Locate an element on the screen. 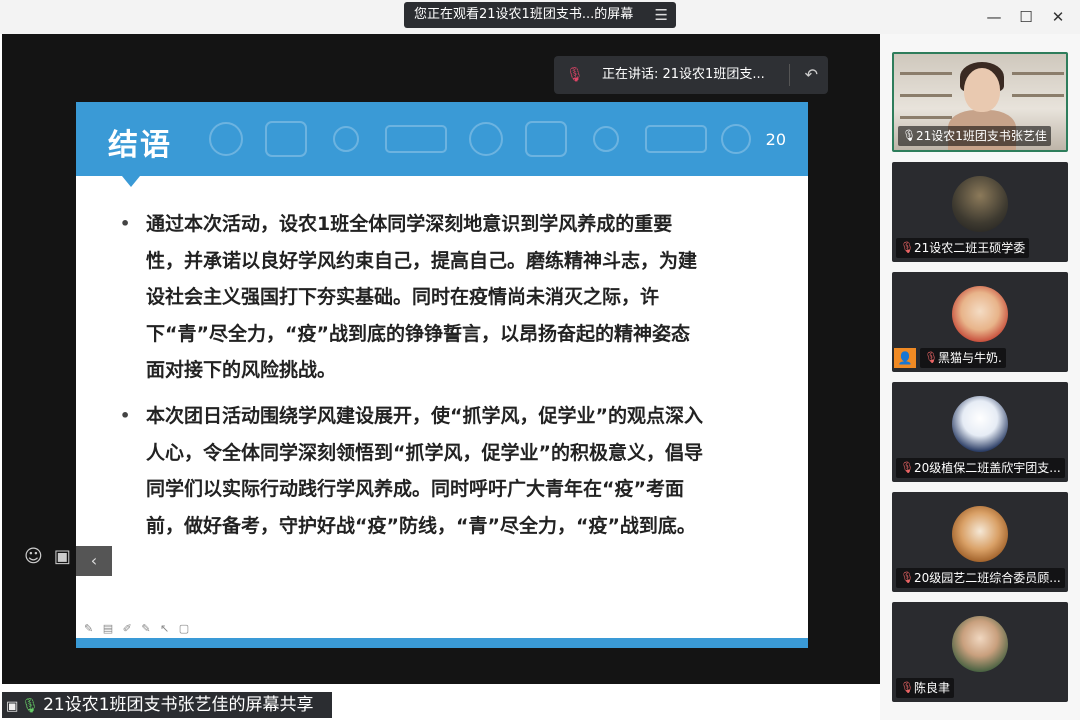  collapse-button: ‹ is located at coordinates (94, 561).